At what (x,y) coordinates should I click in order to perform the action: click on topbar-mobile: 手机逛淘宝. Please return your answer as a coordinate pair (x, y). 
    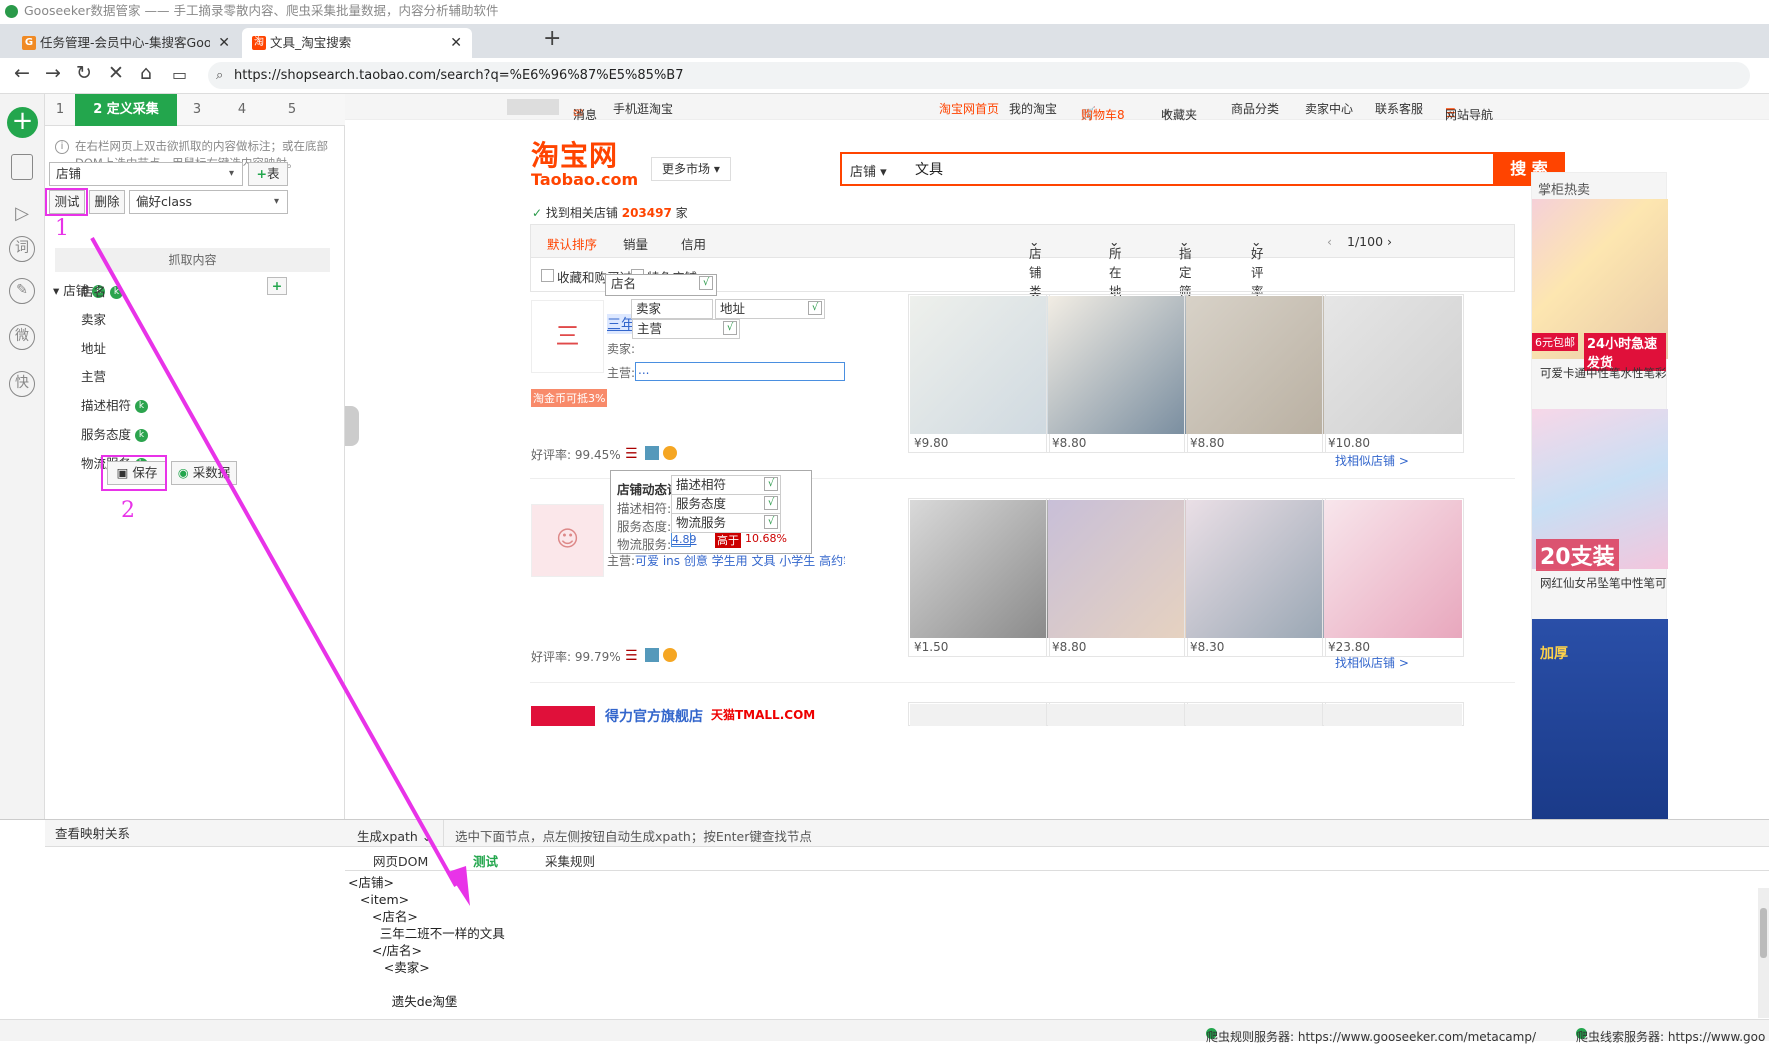
    Looking at the image, I should click on (643, 108).